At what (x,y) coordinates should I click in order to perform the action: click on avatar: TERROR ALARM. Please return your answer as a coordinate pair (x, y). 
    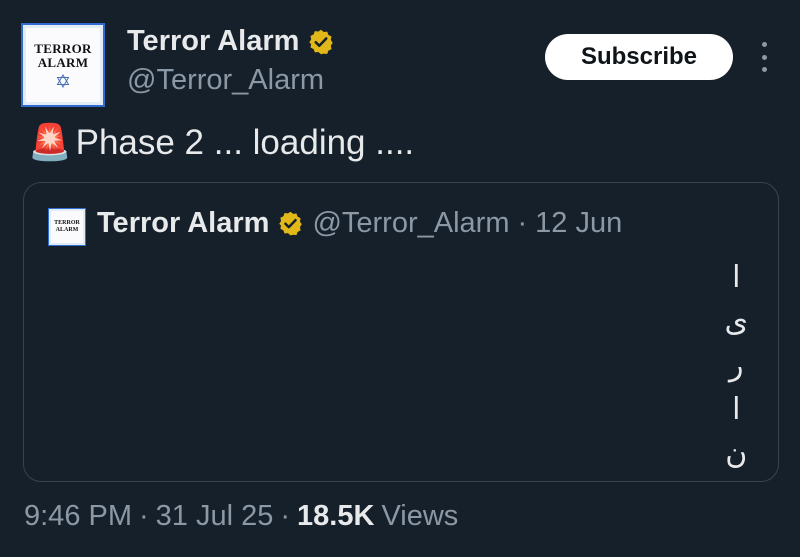
    Looking at the image, I should click on (63, 65).